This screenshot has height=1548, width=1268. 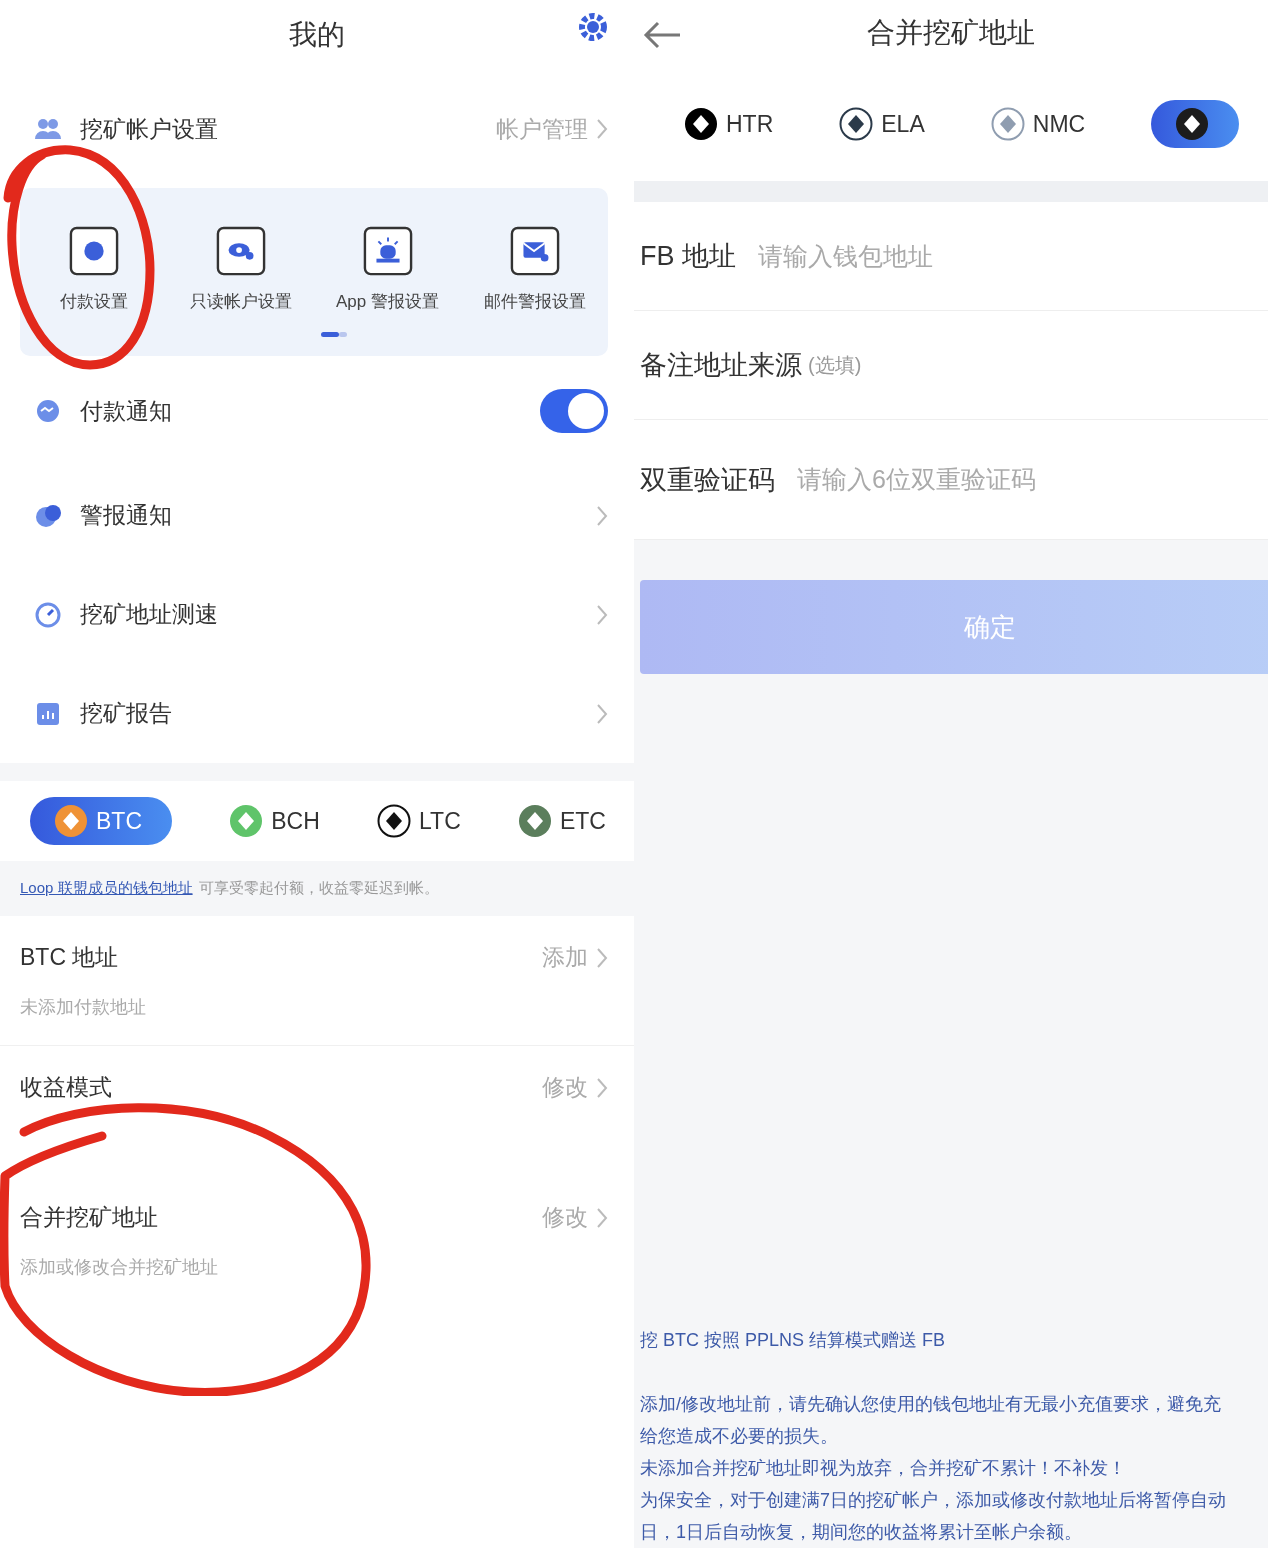 I want to click on menu-label: 挖矿地址测速, so click(x=329, y=614).